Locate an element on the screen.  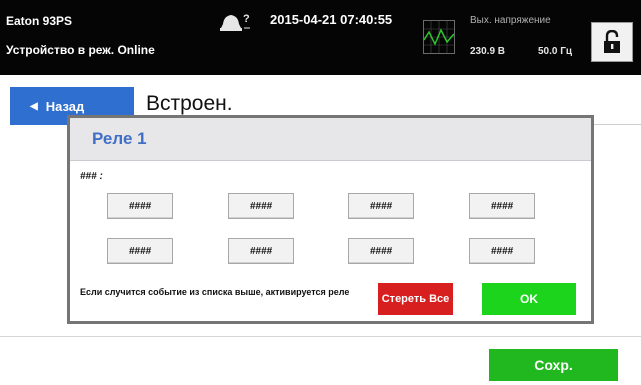
save-button: Сохр. is located at coordinates (553, 365).